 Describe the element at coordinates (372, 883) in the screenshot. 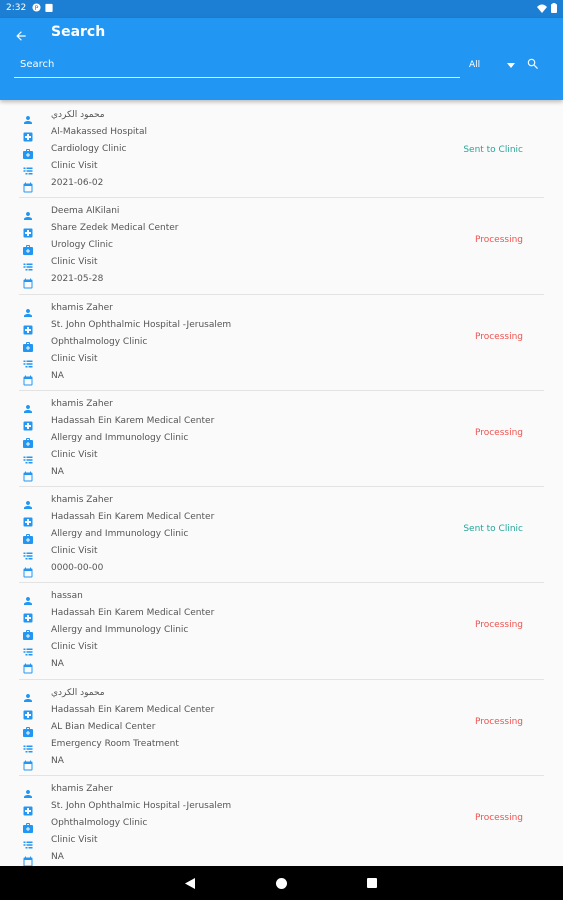

I see `nav-recents-button` at that location.